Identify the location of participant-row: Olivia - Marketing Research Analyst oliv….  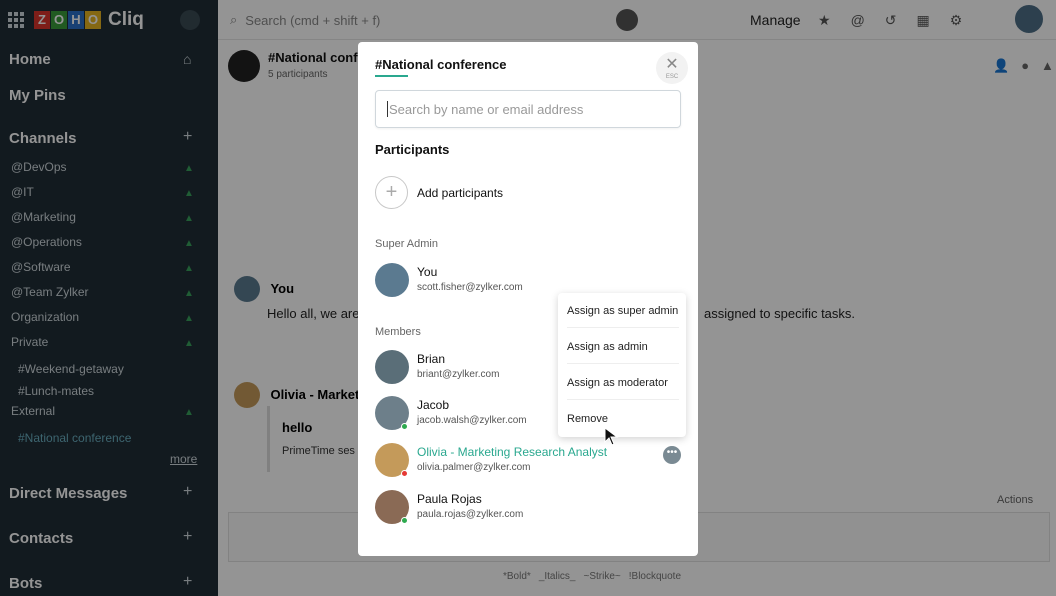
(530, 461).